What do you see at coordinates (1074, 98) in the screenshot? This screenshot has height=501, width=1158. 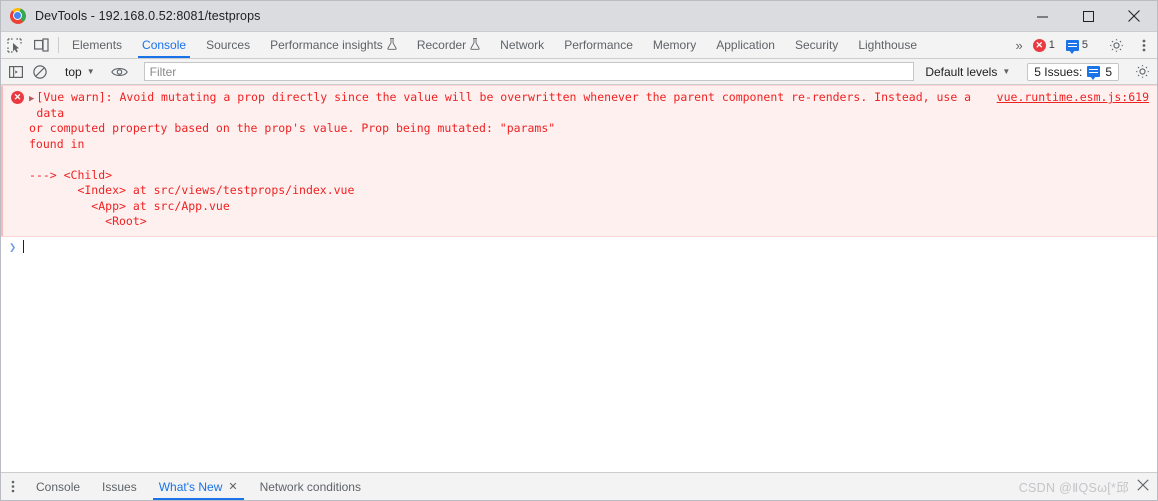 I see `source-link: vue.runtime.esm.js:619` at bounding box center [1074, 98].